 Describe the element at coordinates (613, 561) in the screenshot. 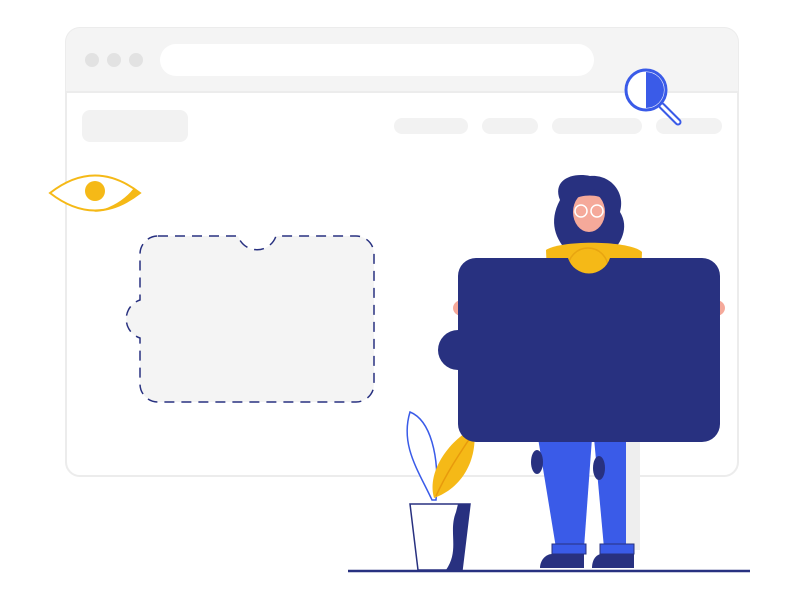

I see `right-shoe` at that location.